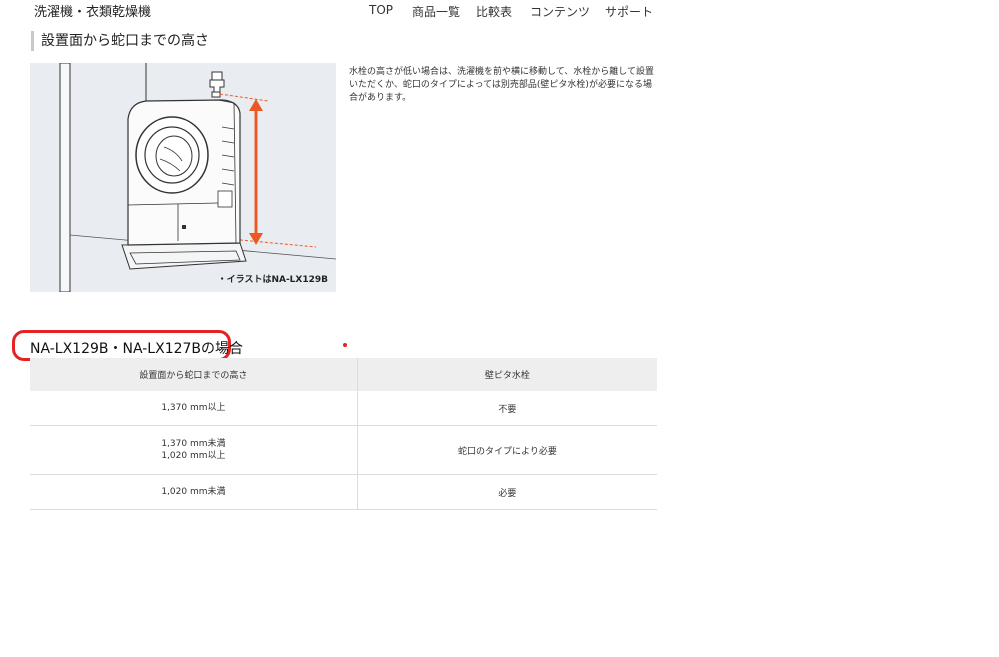  What do you see at coordinates (506, 450) in the screenshot?
I see `required-cell: 蛇口のタイプにより必要` at bounding box center [506, 450].